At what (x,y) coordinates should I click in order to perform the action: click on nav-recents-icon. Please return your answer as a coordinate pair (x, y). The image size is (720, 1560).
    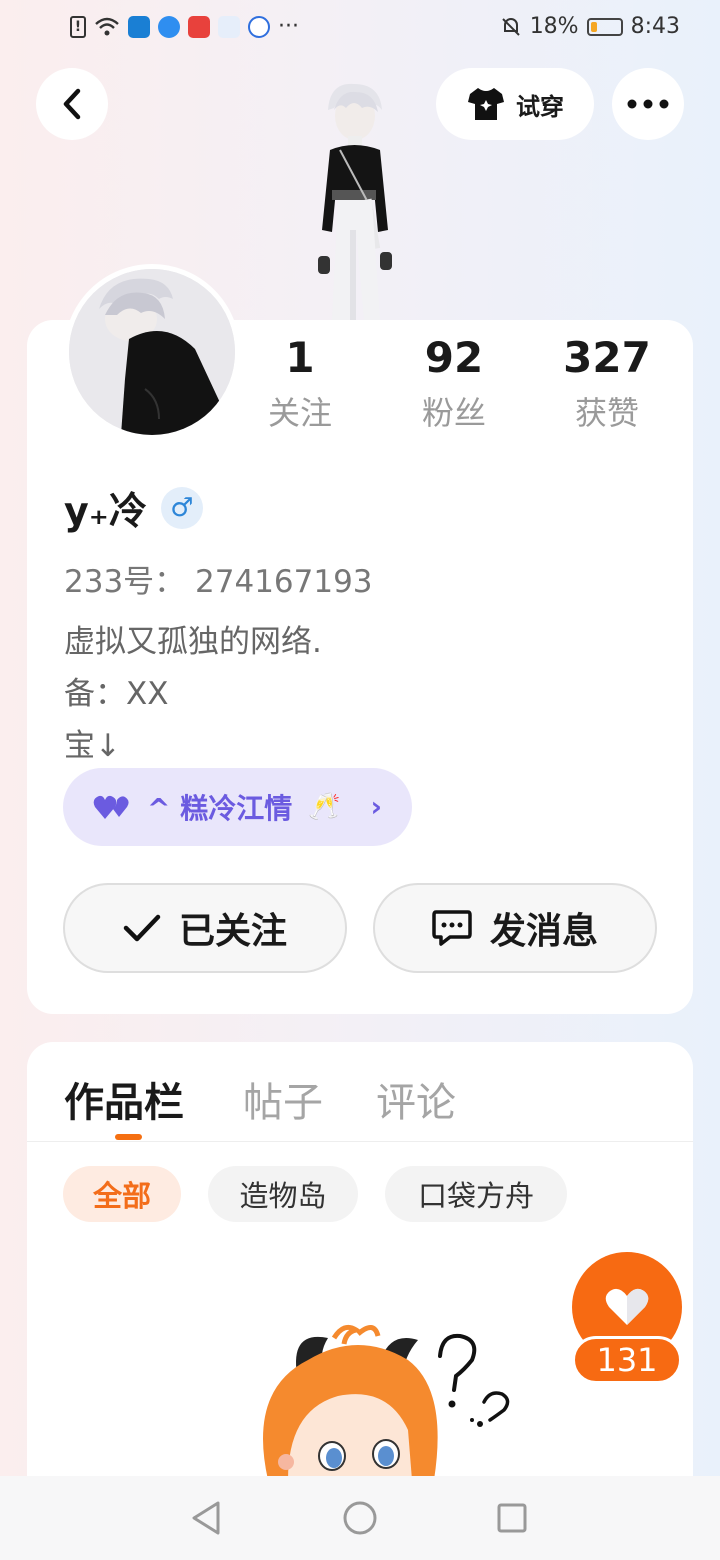
    Looking at the image, I should click on (512, 1518).